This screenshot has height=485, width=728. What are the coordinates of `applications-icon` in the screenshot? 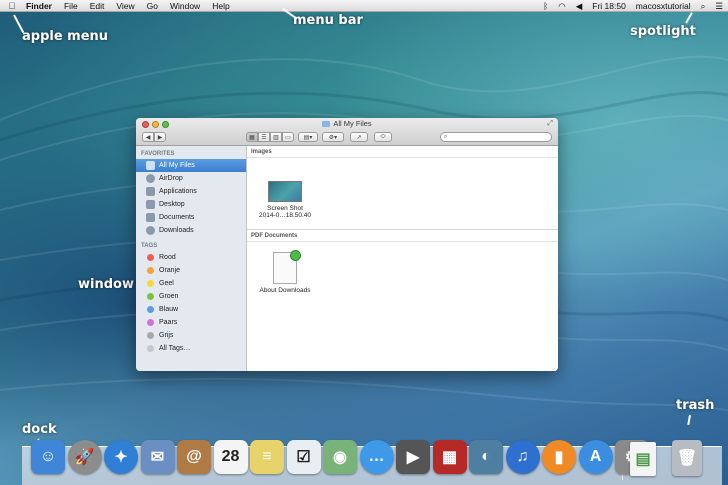 It's located at (150, 191).